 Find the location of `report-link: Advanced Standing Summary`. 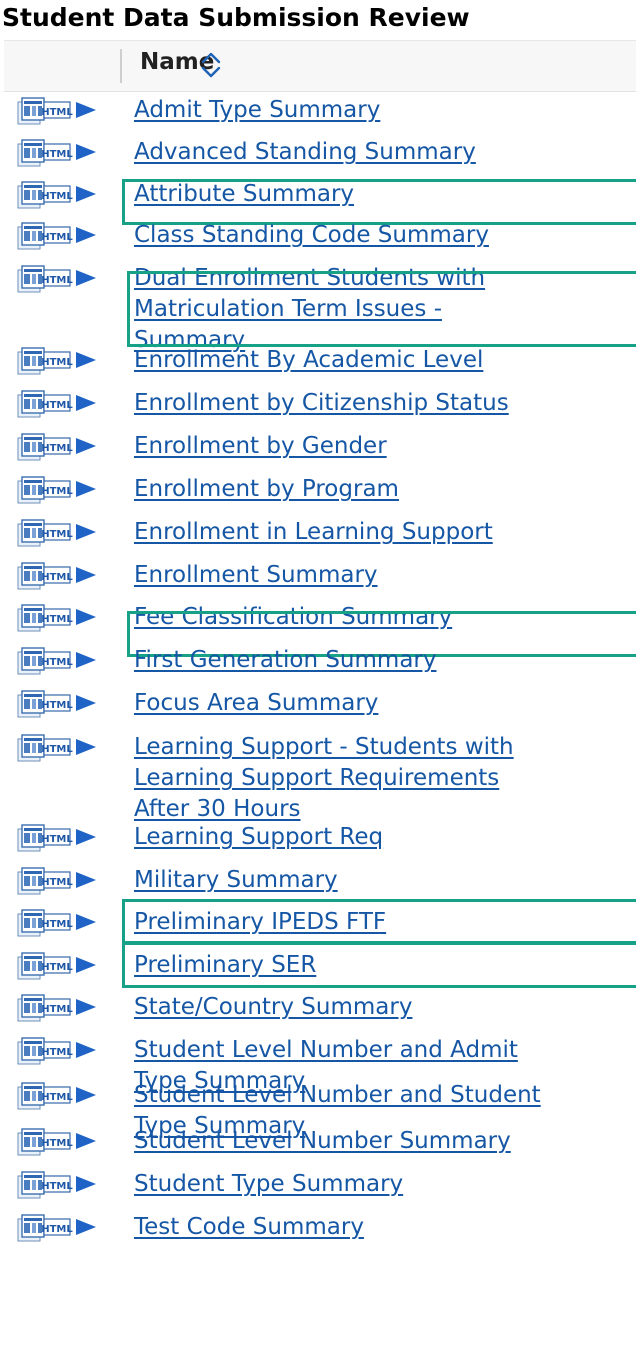

report-link: Advanced Standing Summary is located at coordinates (379, 152).